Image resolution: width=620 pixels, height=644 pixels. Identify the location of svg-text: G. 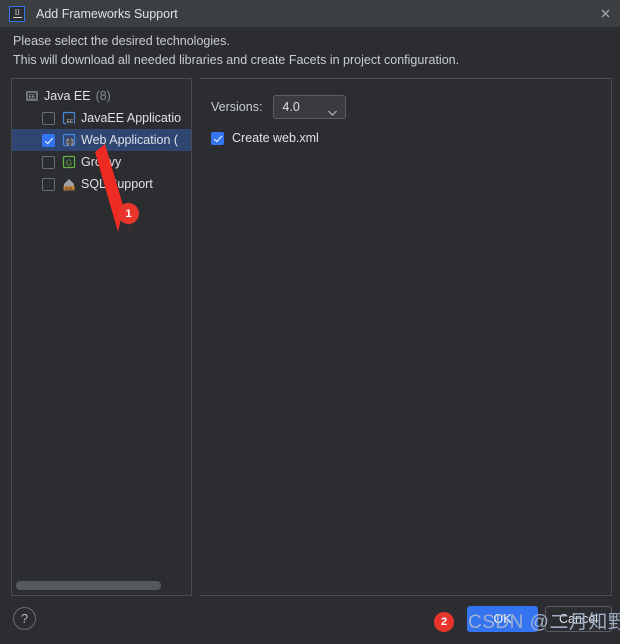
(69, 163).